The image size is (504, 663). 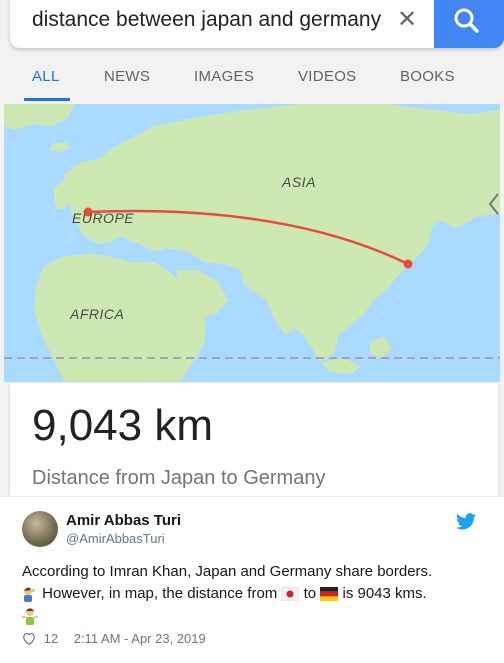 What do you see at coordinates (122, 425) in the screenshot?
I see `distance-value: 9,043 km` at bounding box center [122, 425].